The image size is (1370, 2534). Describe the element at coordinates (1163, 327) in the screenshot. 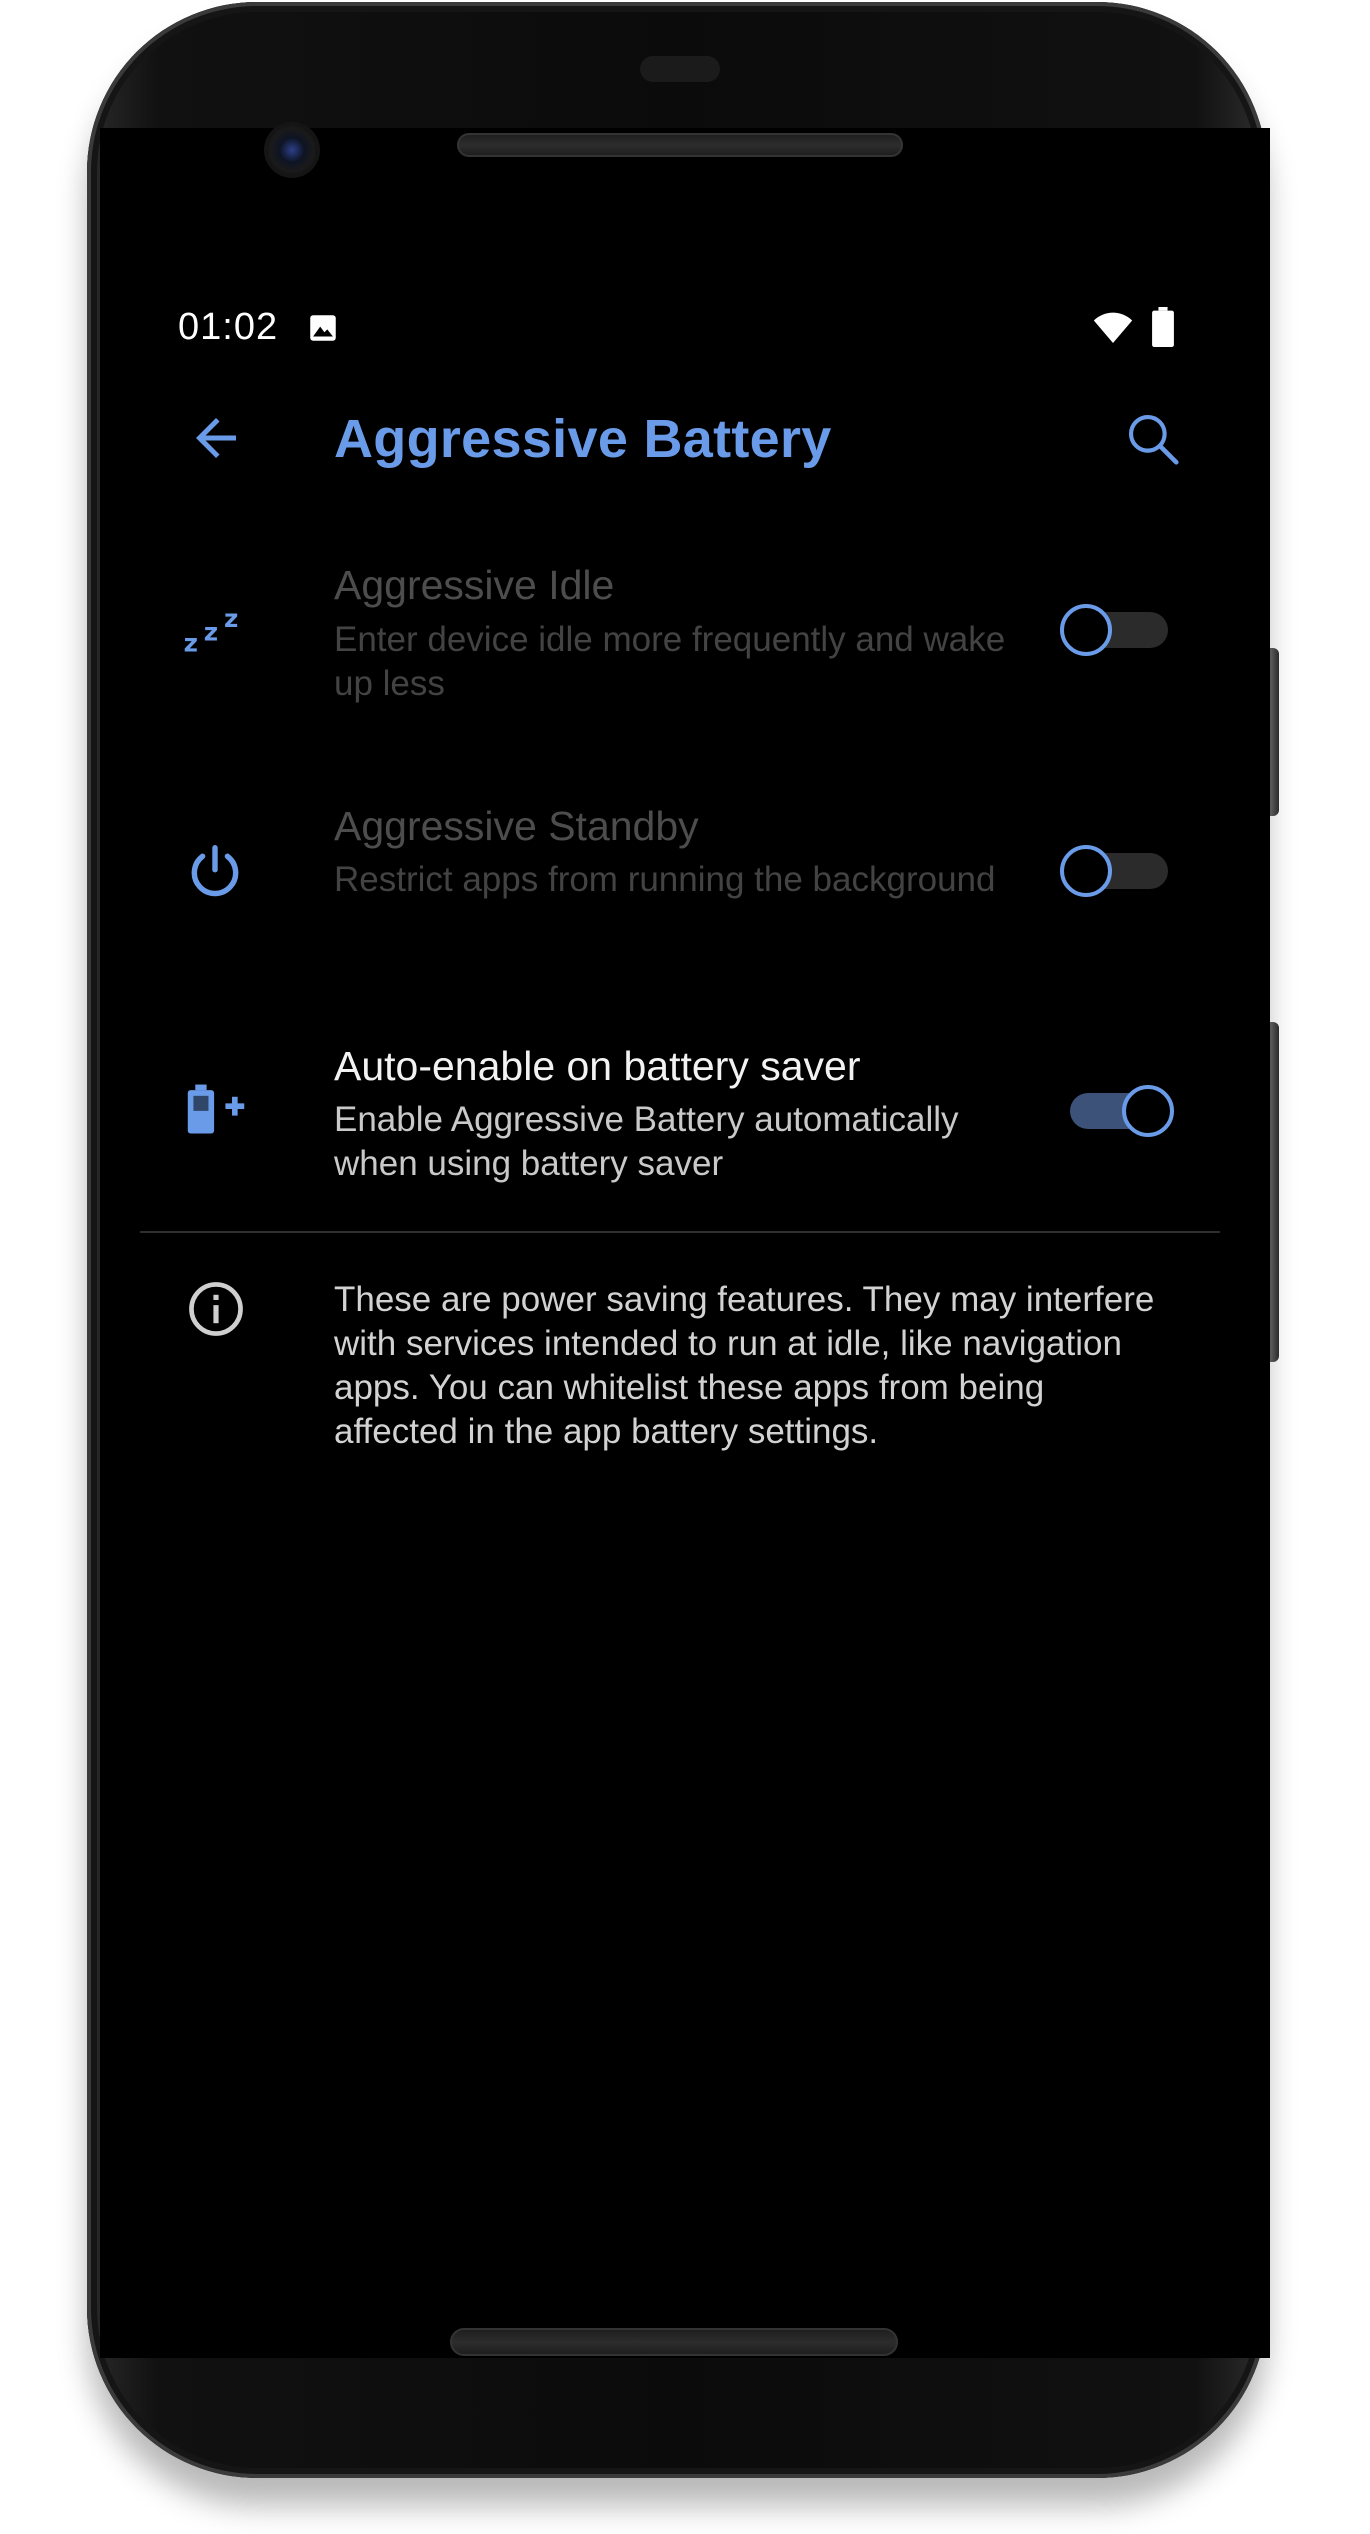

I see `battery-icon` at that location.